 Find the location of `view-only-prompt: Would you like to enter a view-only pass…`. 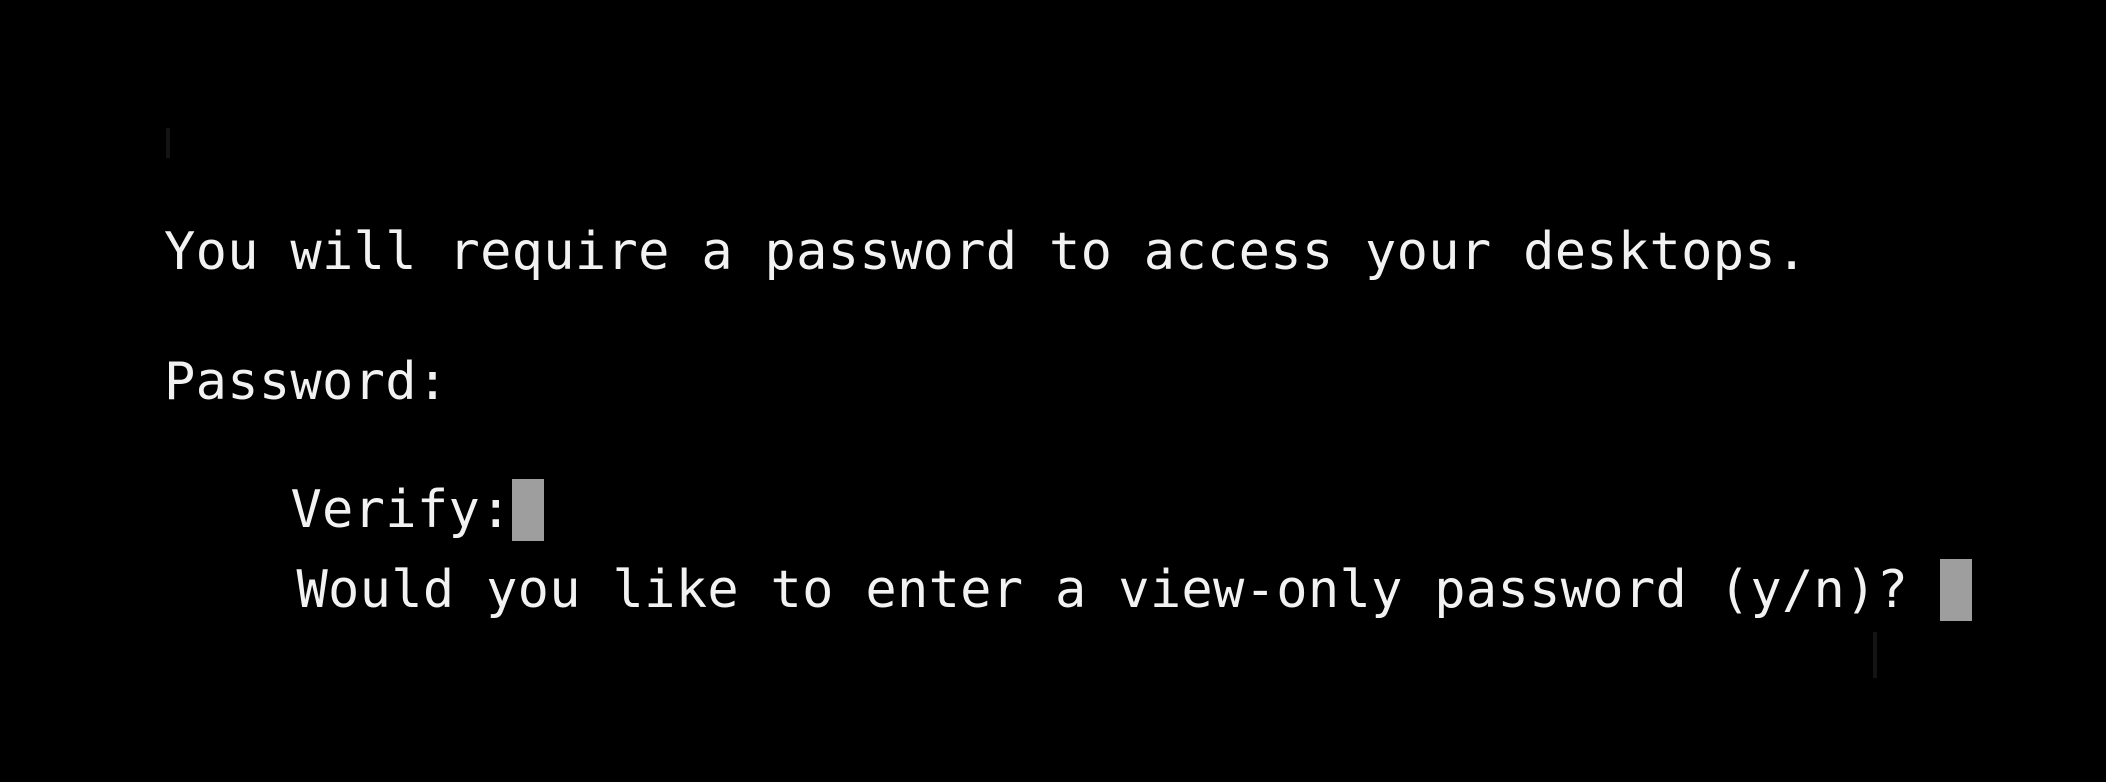

view-only-prompt: Would you like to enter a view-only pass… is located at coordinates (1118, 590).